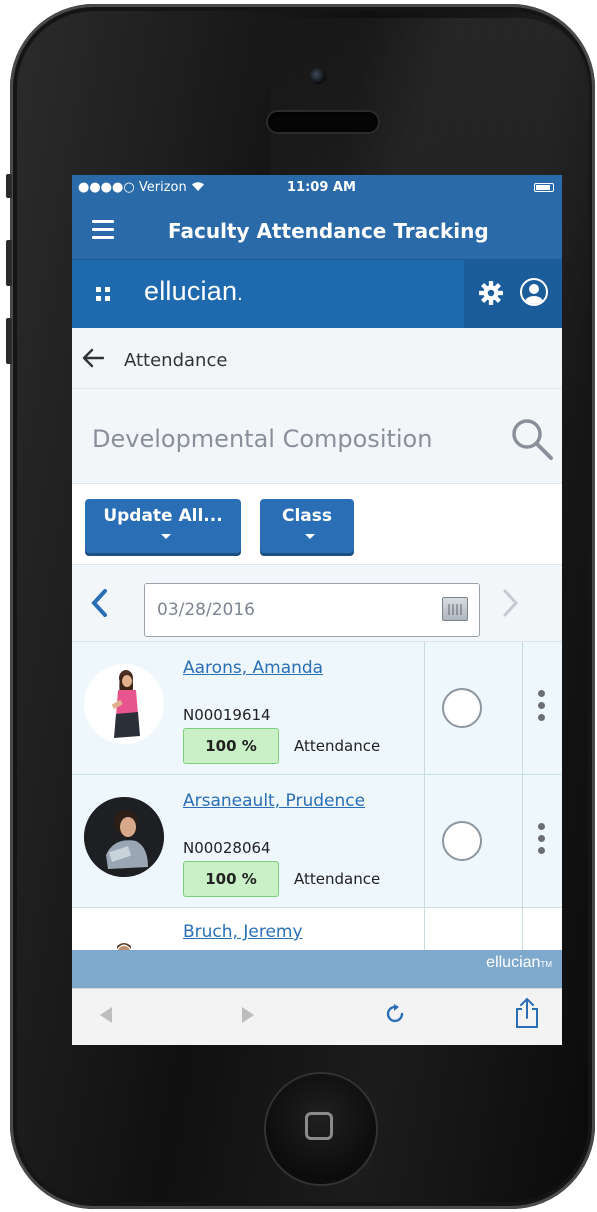  What do you see at coordinates (312, 610) in the screenshot?
I see `date-input` at bounding box center [312, 610].